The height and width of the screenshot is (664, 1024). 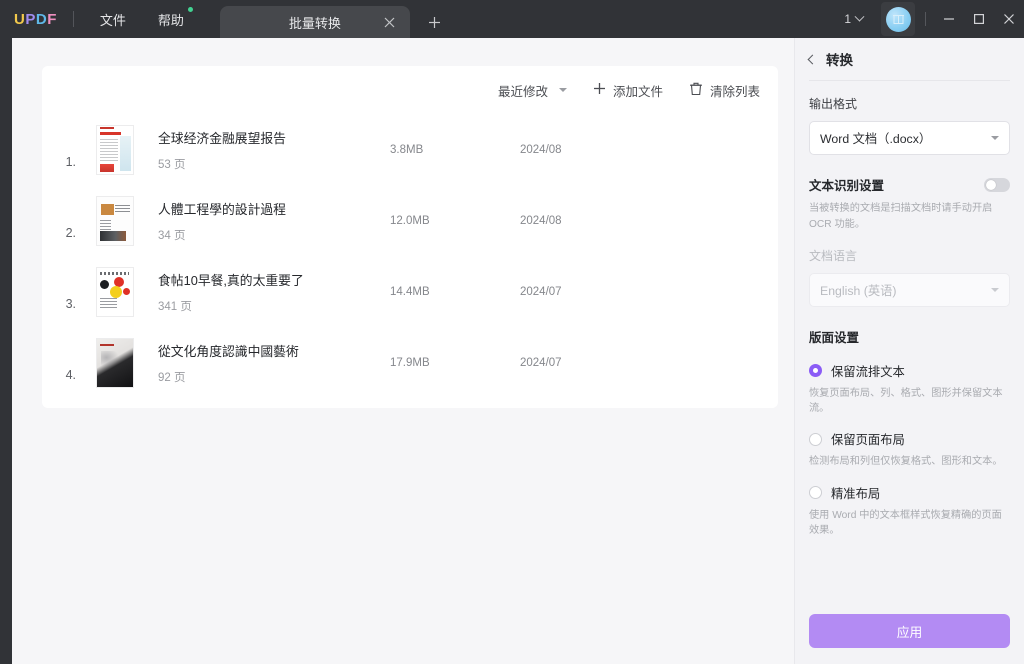 I want to click on document-language-label: 文档语言, so click(x=833, y=255).